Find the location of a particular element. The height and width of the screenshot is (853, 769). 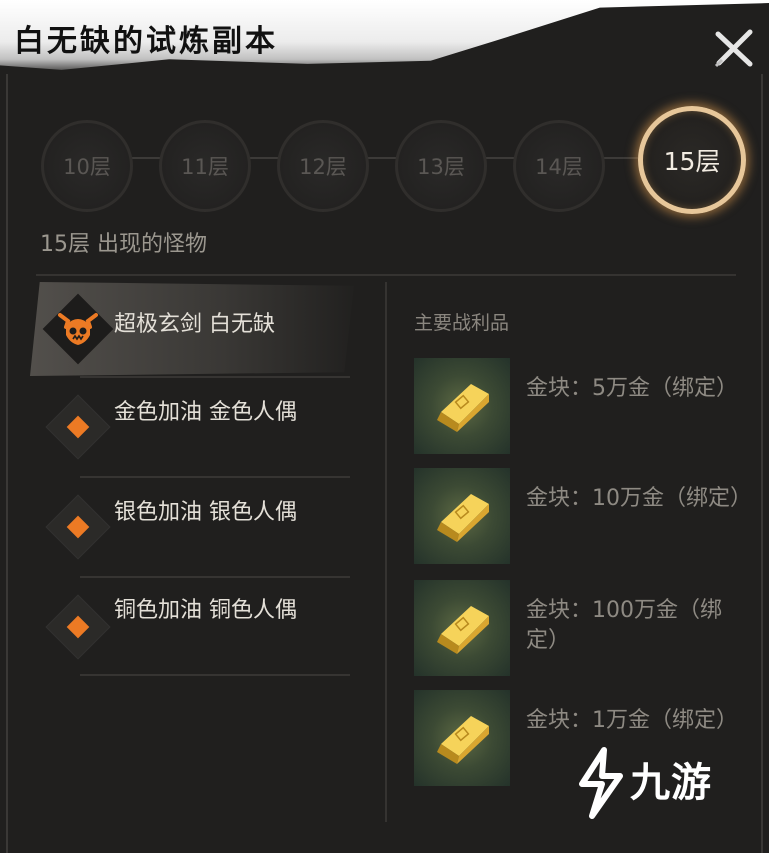

monster-name: 超极玄剑 白无缺 is located at coordinates (194, 324).